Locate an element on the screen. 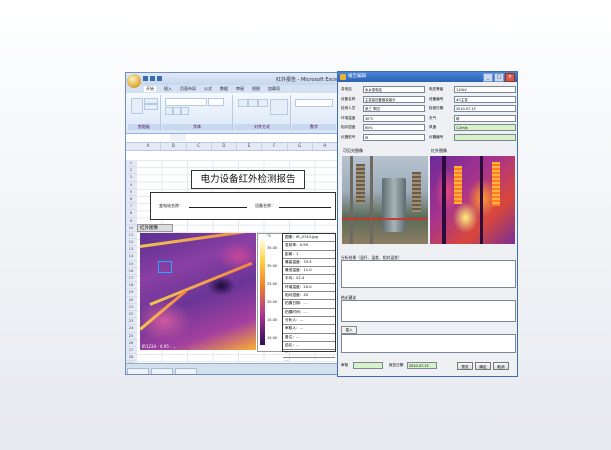  row-header: 21 is located at coordinates (131, 307).